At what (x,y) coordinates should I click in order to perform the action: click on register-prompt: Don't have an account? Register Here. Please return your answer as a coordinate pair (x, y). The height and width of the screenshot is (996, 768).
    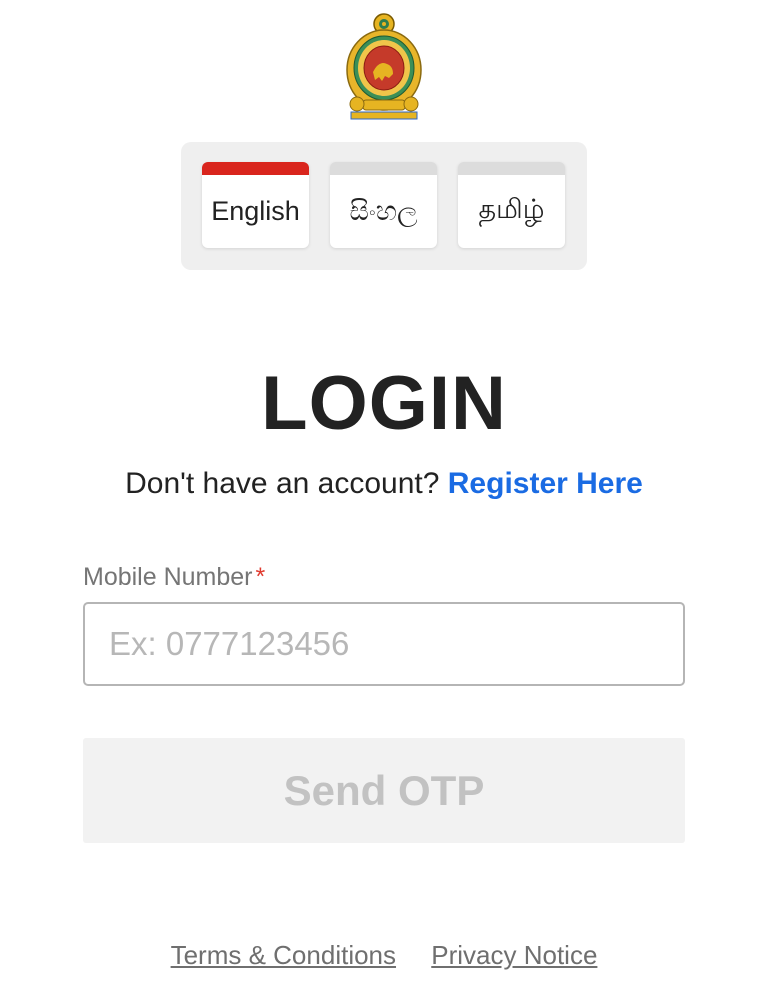
    Looking at the image, I should click on (384, 484).